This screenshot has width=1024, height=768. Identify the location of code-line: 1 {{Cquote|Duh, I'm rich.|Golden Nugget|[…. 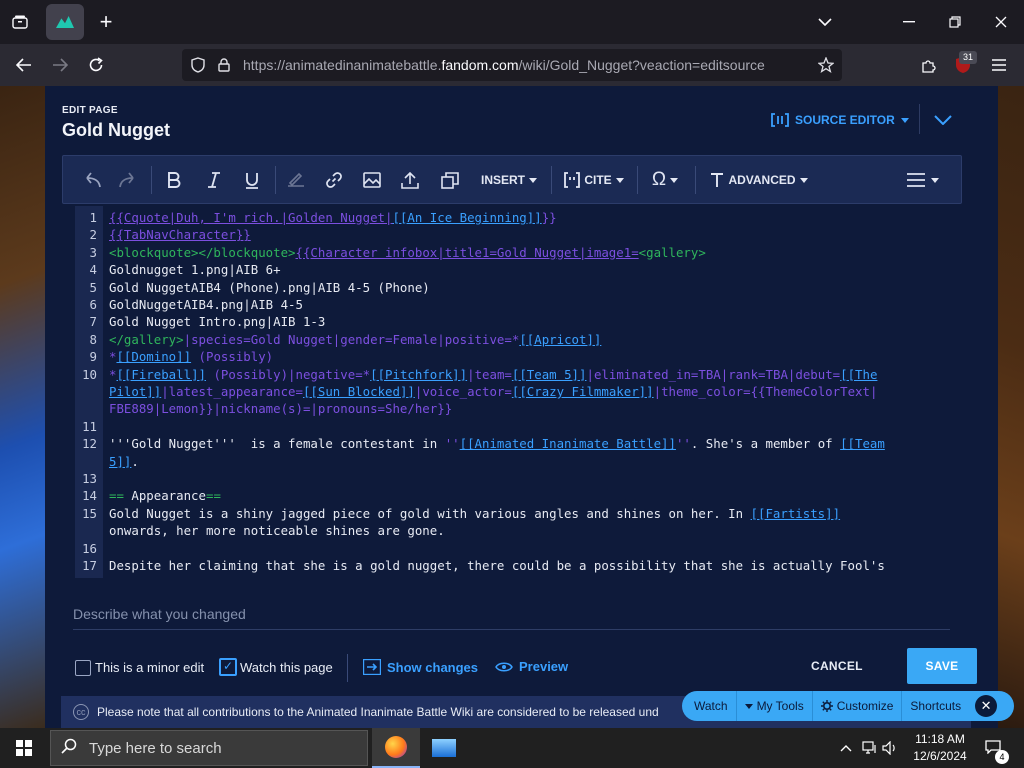
(512, 217).